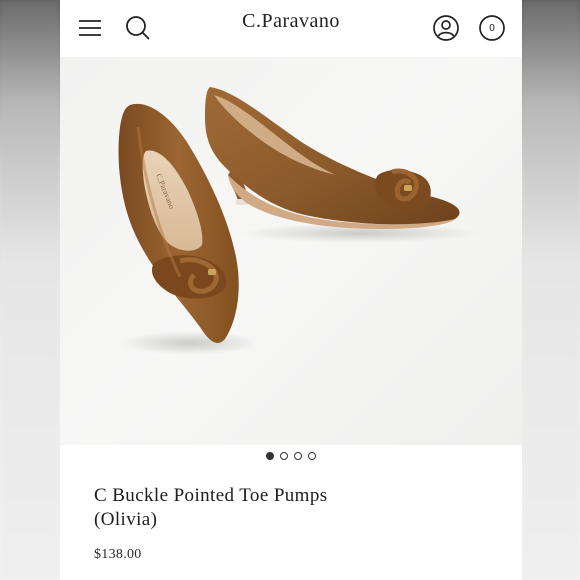 The image size is (580, 580). I want to click on header-bar: C.Paravano 0, so click(291, 28).